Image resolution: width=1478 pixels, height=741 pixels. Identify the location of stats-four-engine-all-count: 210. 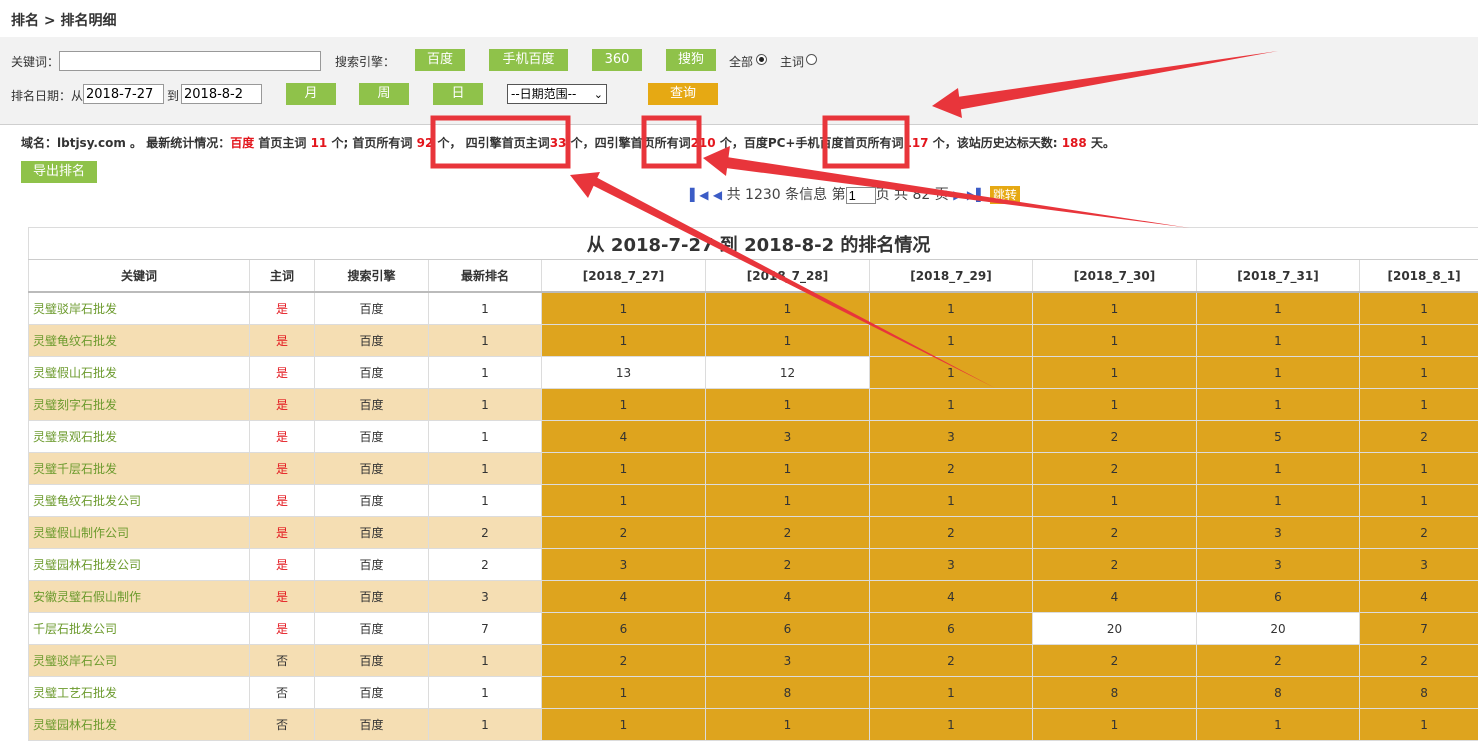
(703, 143).